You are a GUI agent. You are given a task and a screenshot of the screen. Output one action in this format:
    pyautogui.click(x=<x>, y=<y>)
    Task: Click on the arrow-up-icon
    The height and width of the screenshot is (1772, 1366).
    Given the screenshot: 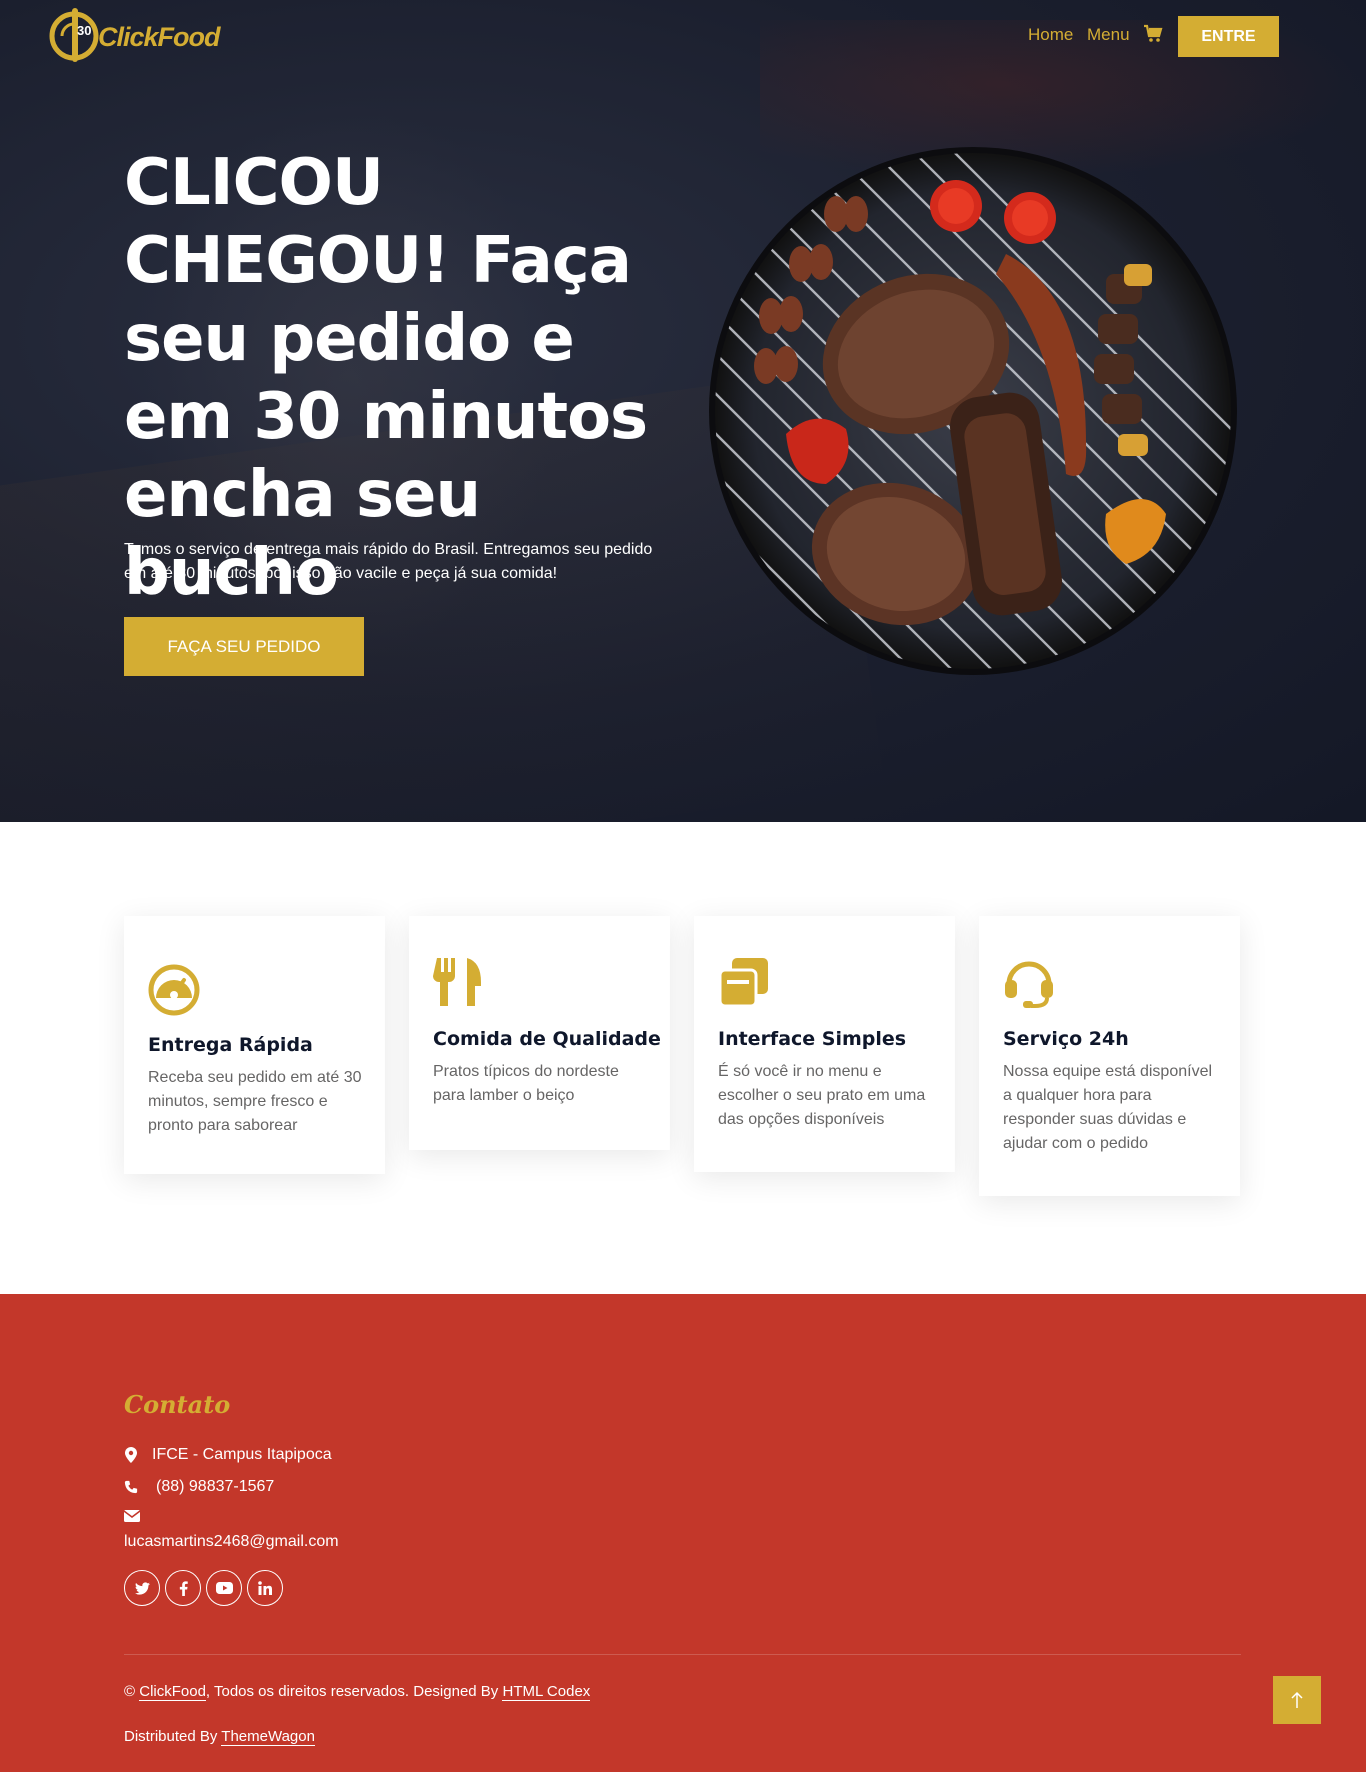 What is the action you would take?
    pyautogui.click(x=1297, y=1699)
    